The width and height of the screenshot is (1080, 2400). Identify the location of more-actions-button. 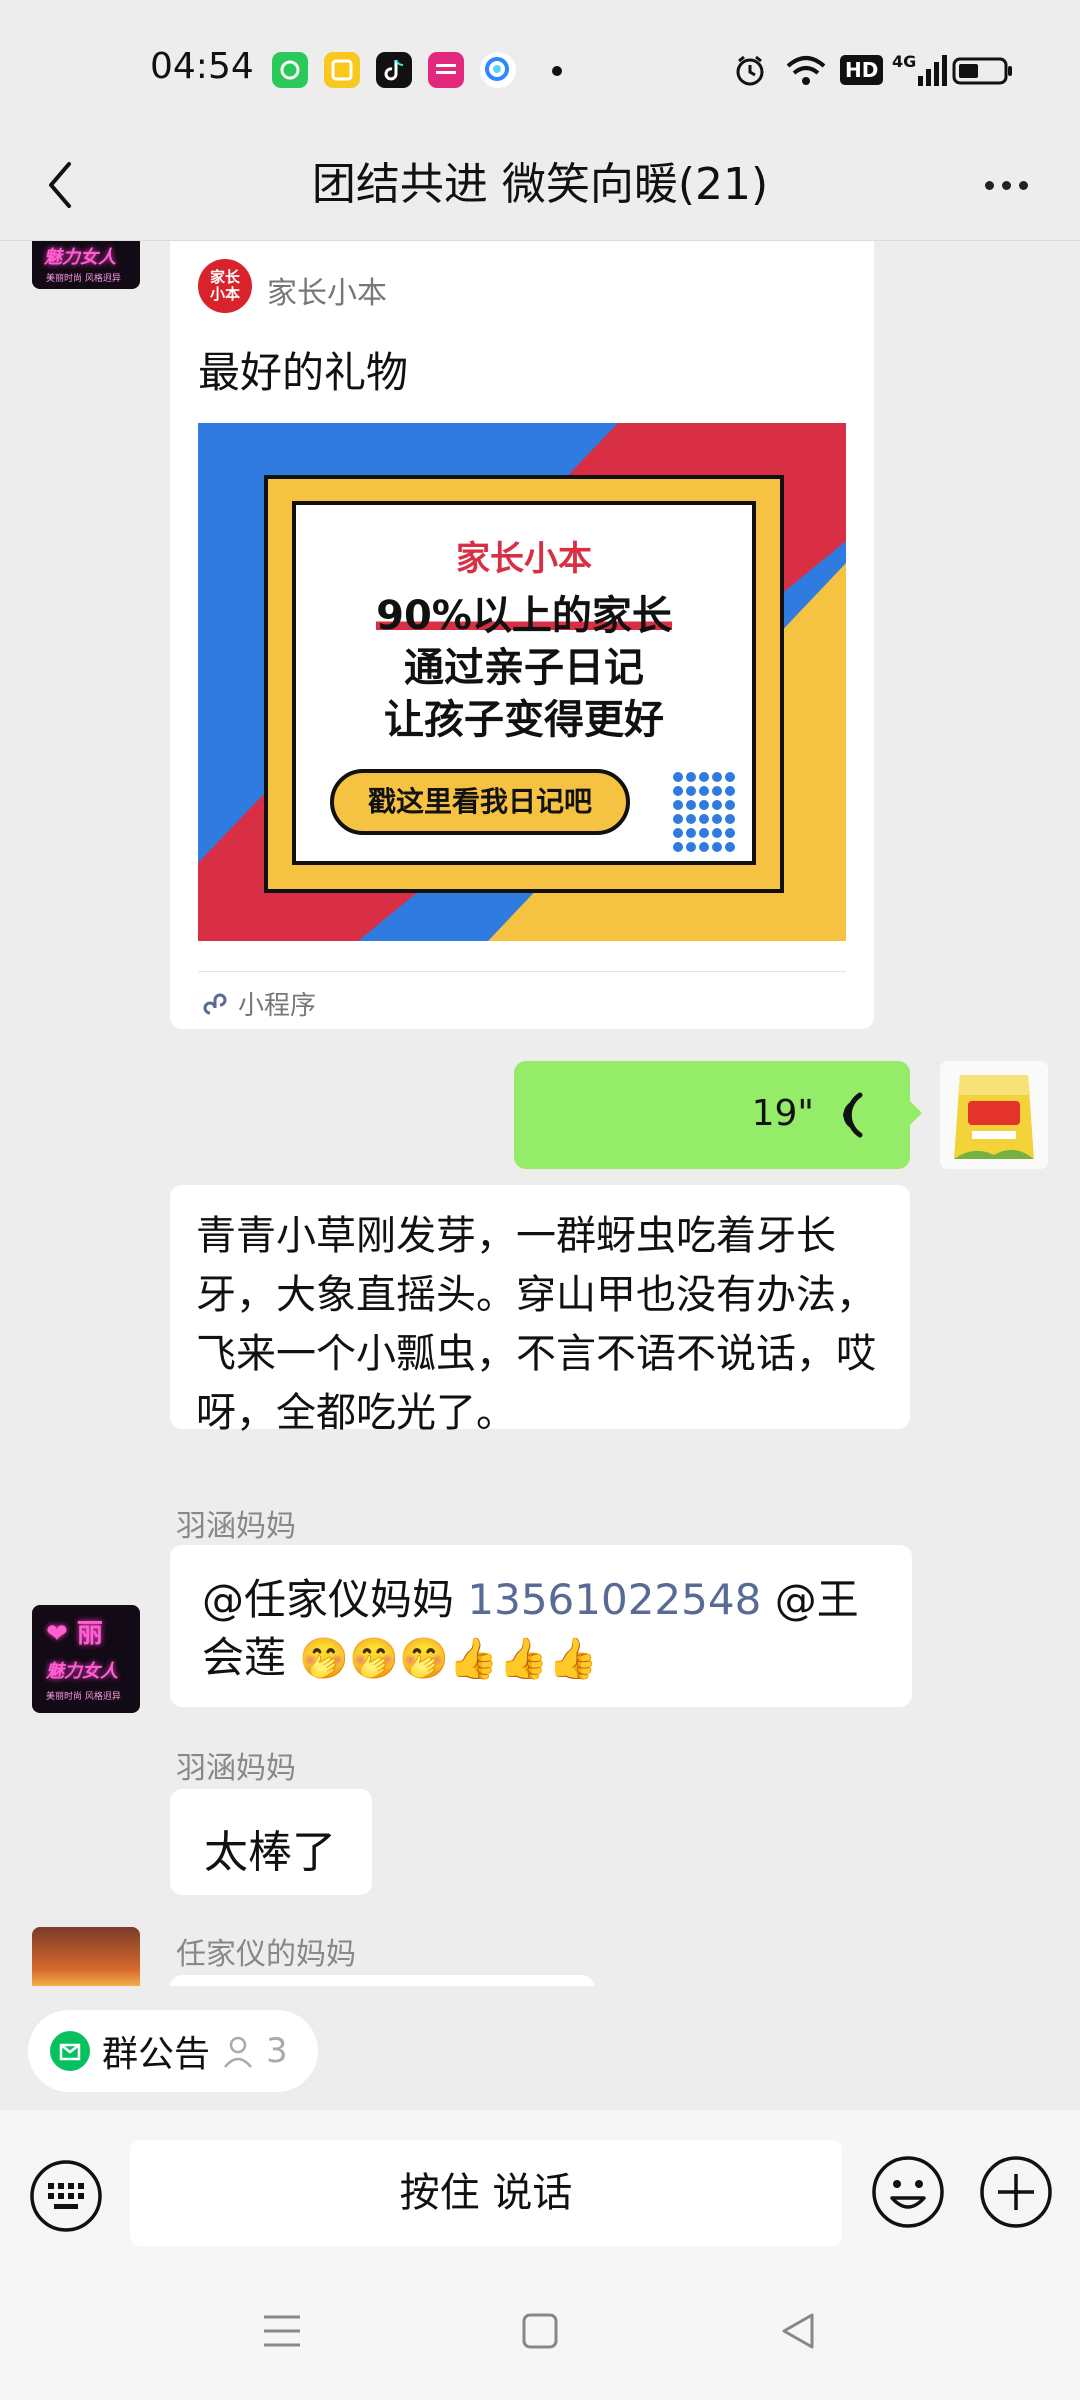
(1016, 2192).